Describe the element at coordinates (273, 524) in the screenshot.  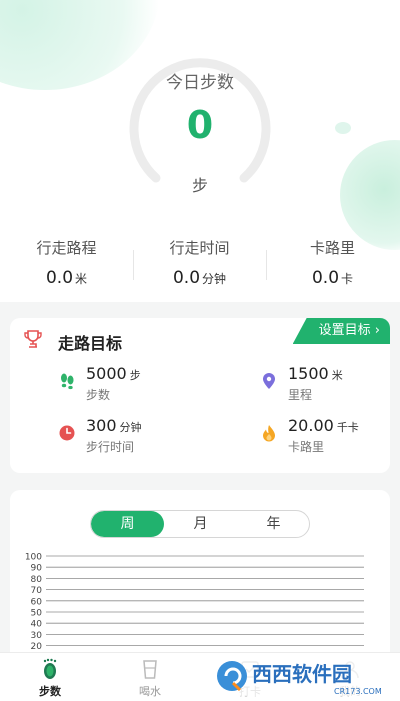
I see `tab-year: 年` at that location.